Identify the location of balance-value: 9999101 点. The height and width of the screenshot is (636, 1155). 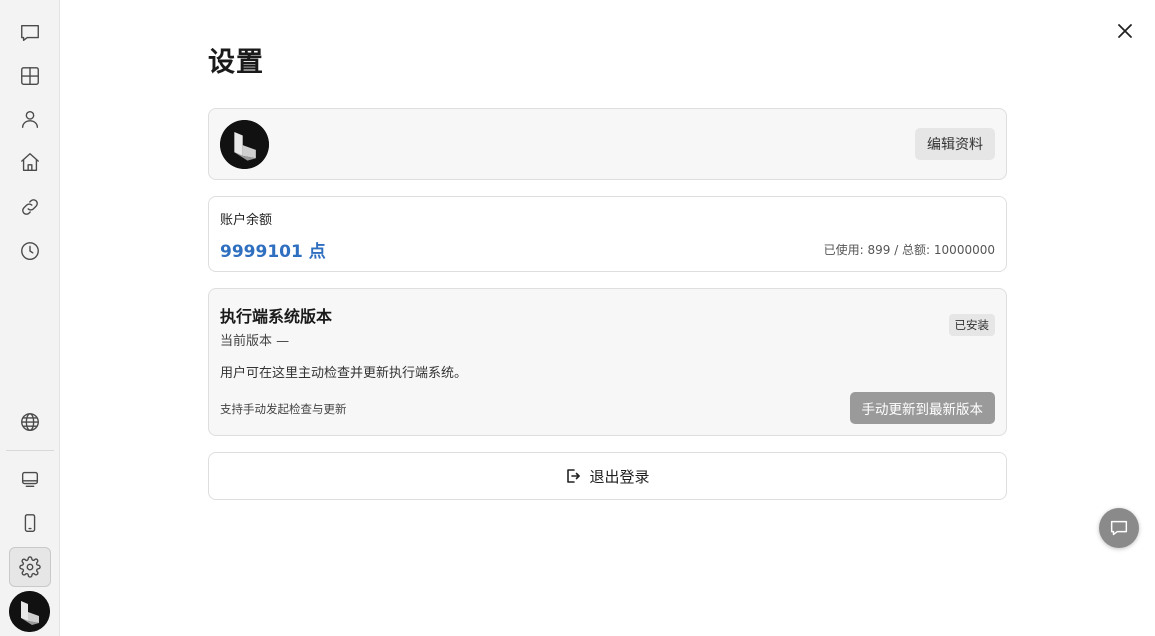
(273, 252).